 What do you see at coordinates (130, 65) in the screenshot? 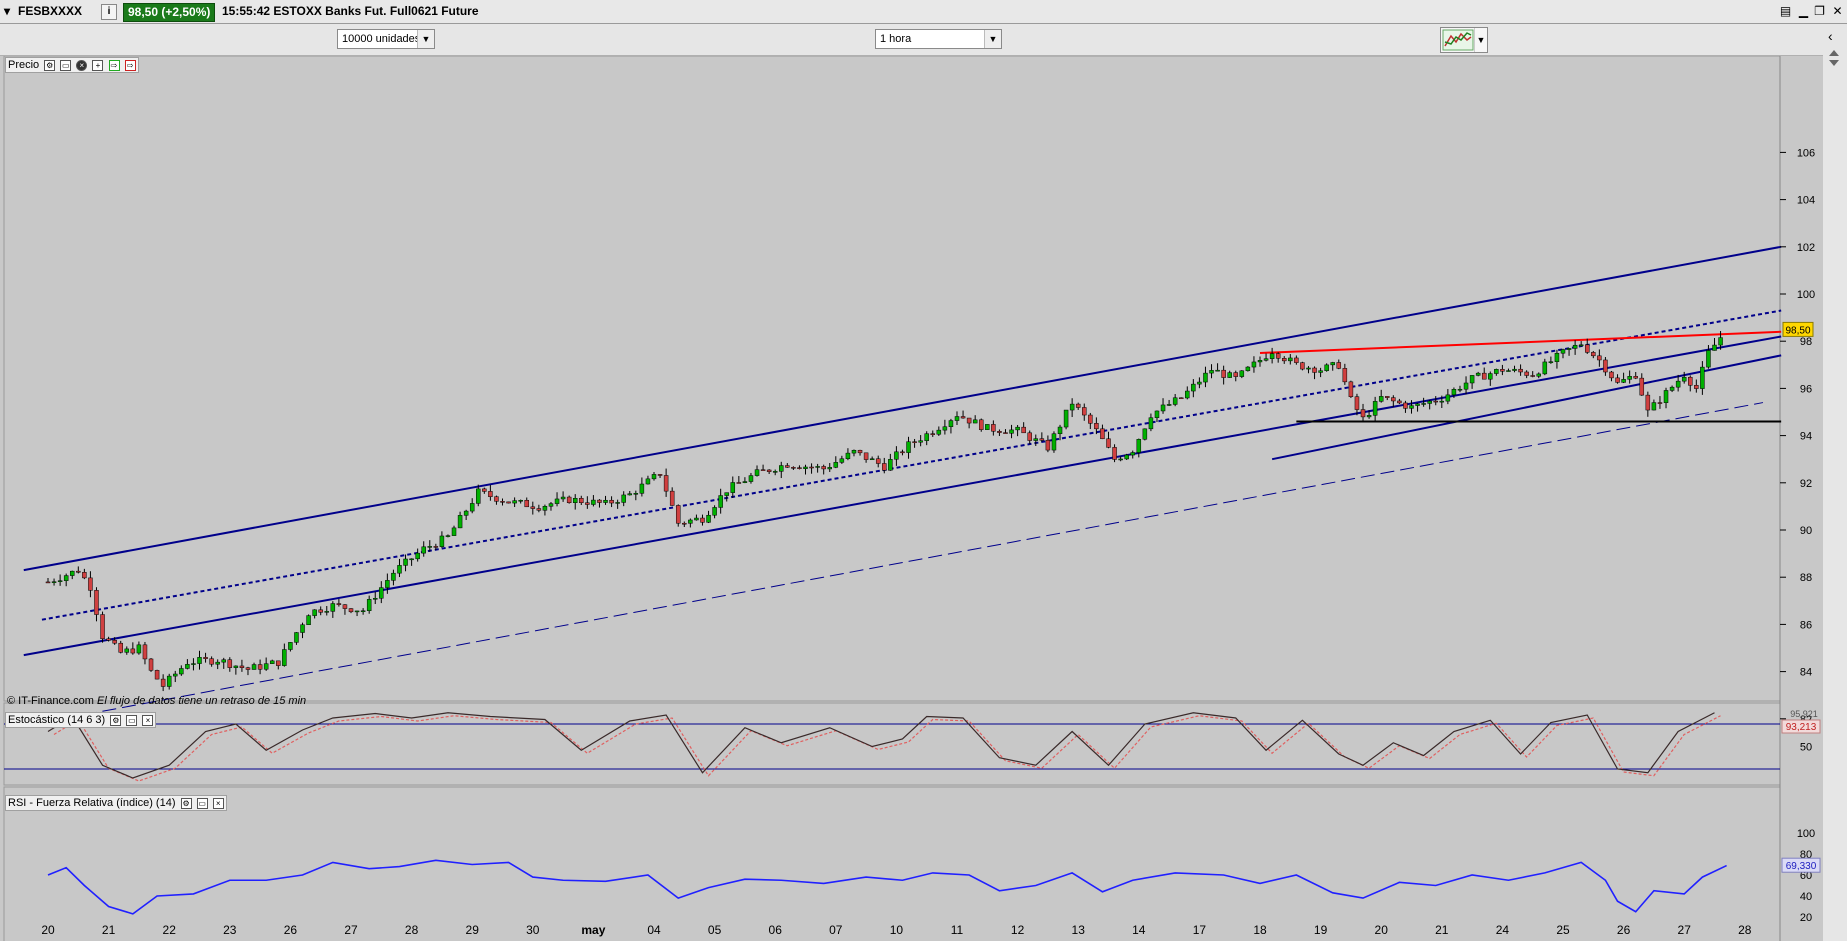
I see `red-export-icon: ⇨` at bounding box center [130, 65].